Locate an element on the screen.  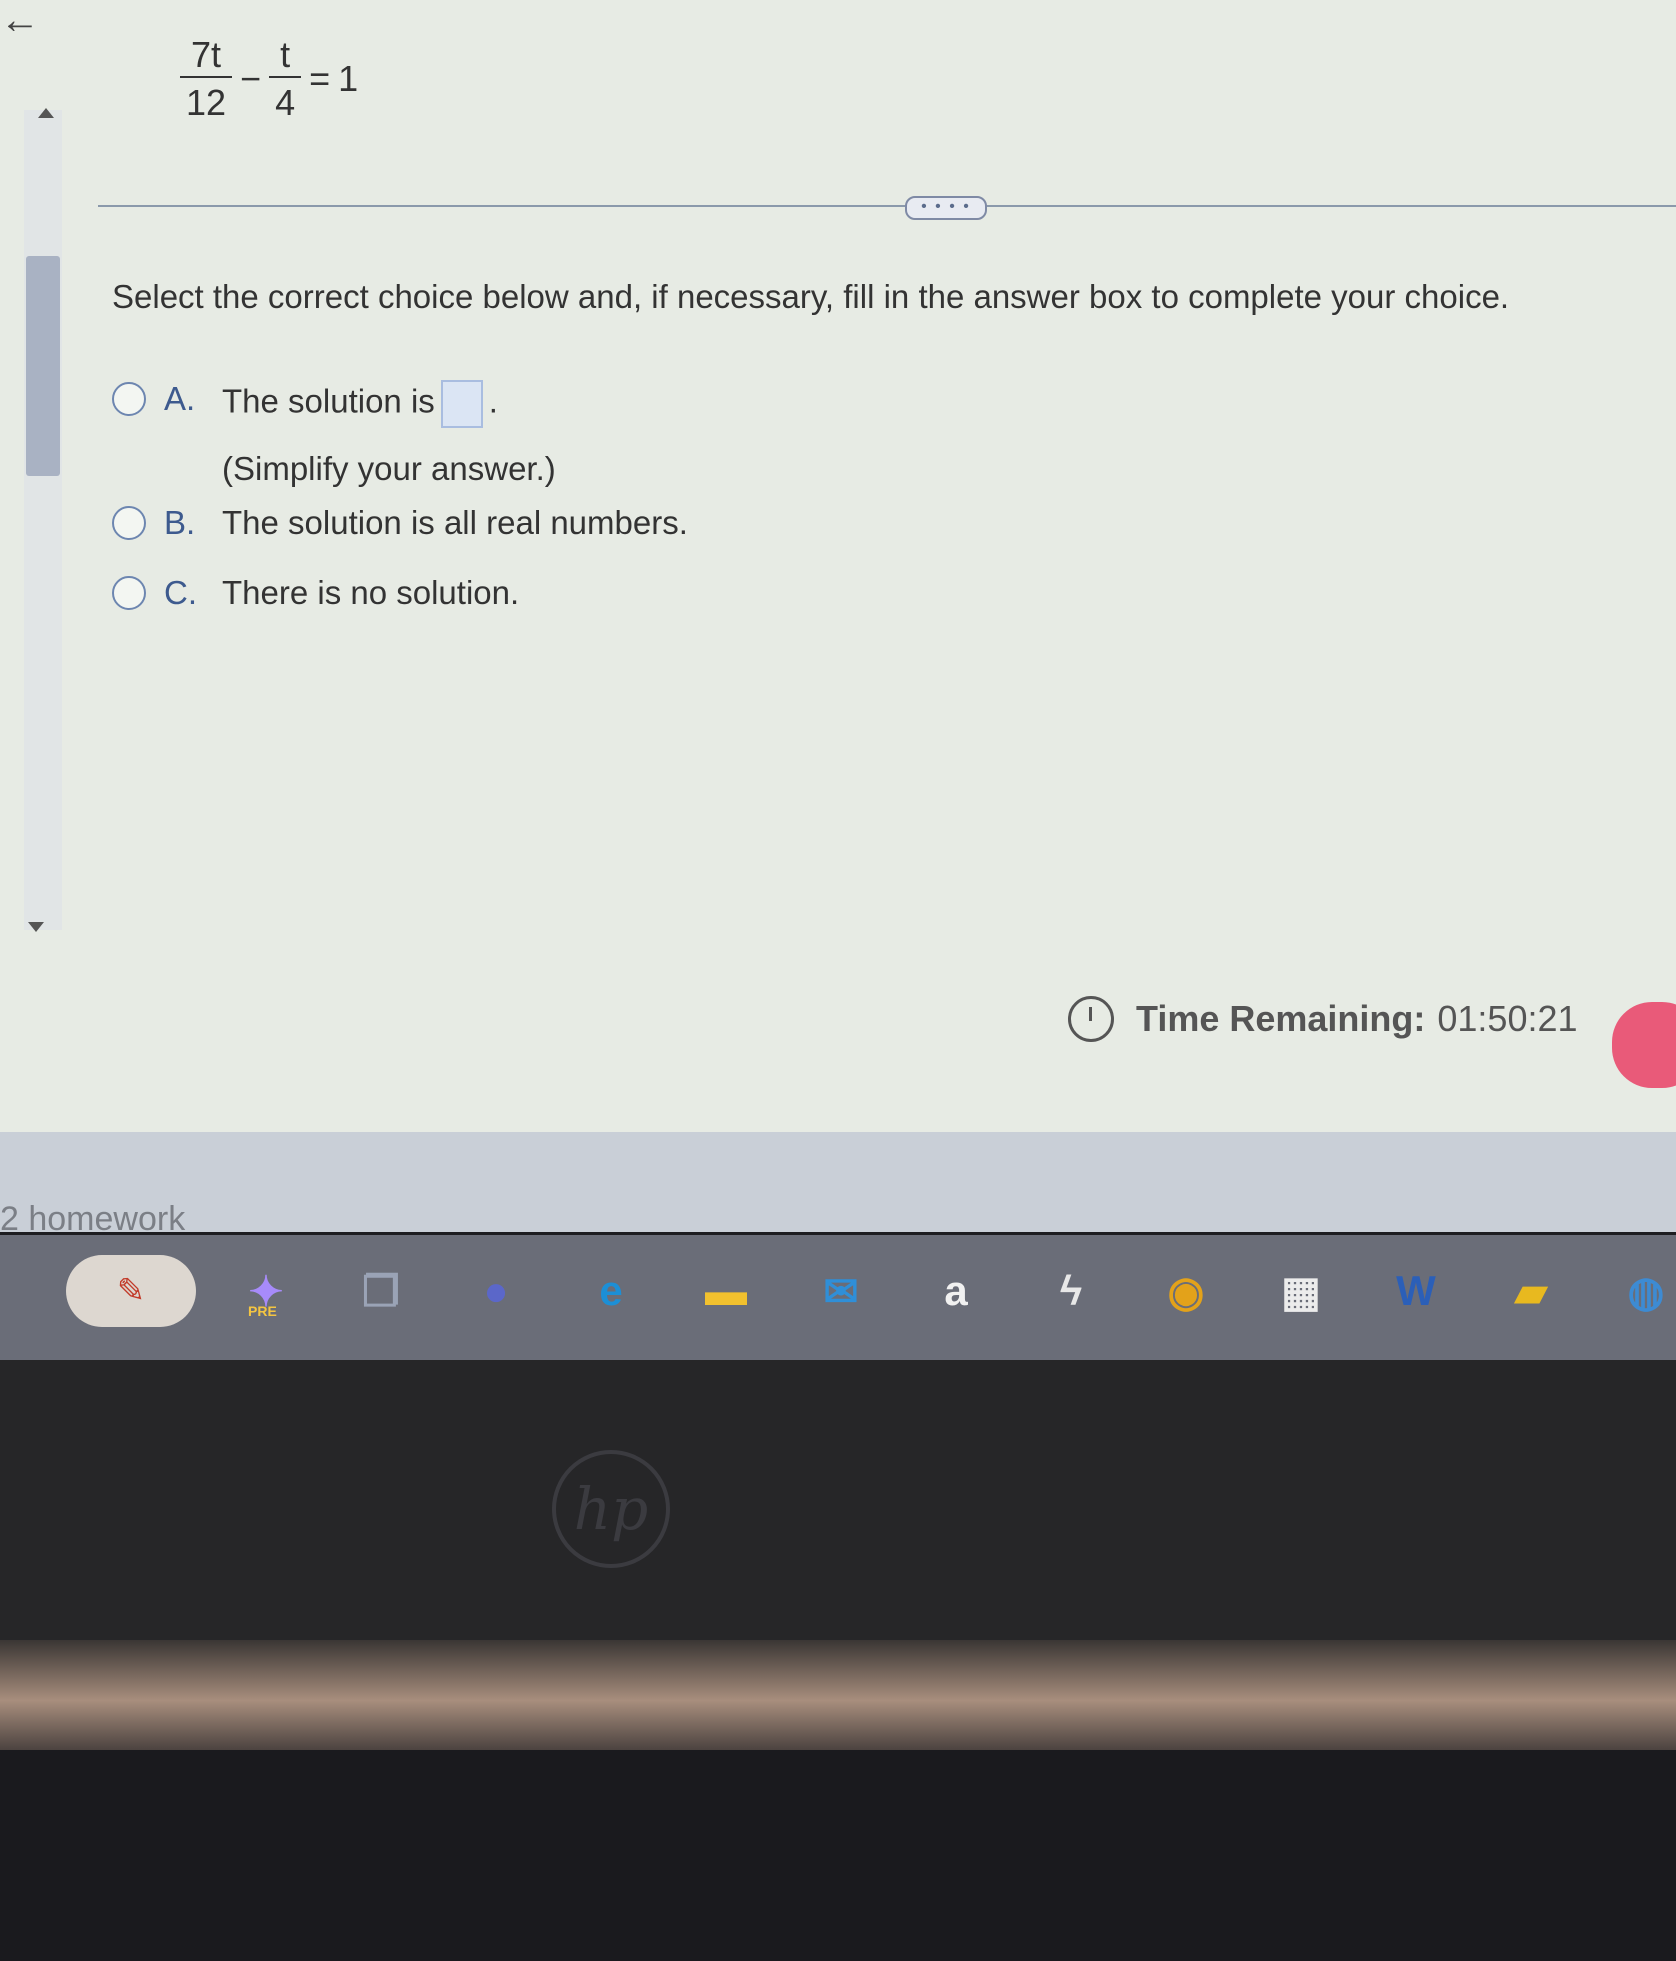
equation-rhs: 1 is located at coordinates (348, 78).